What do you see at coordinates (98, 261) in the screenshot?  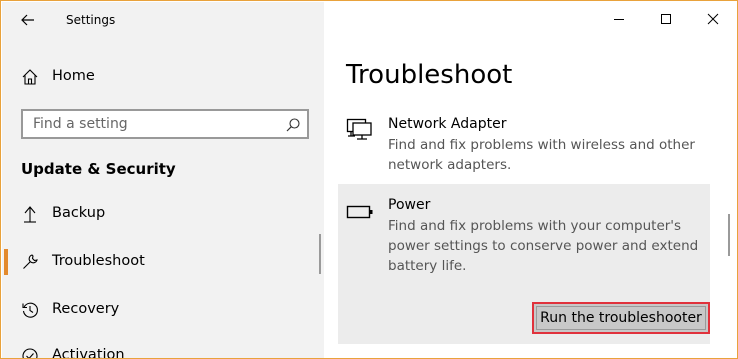 I see `sidebar-item-label: Troubleshoot` at bounding box center [98, 261].